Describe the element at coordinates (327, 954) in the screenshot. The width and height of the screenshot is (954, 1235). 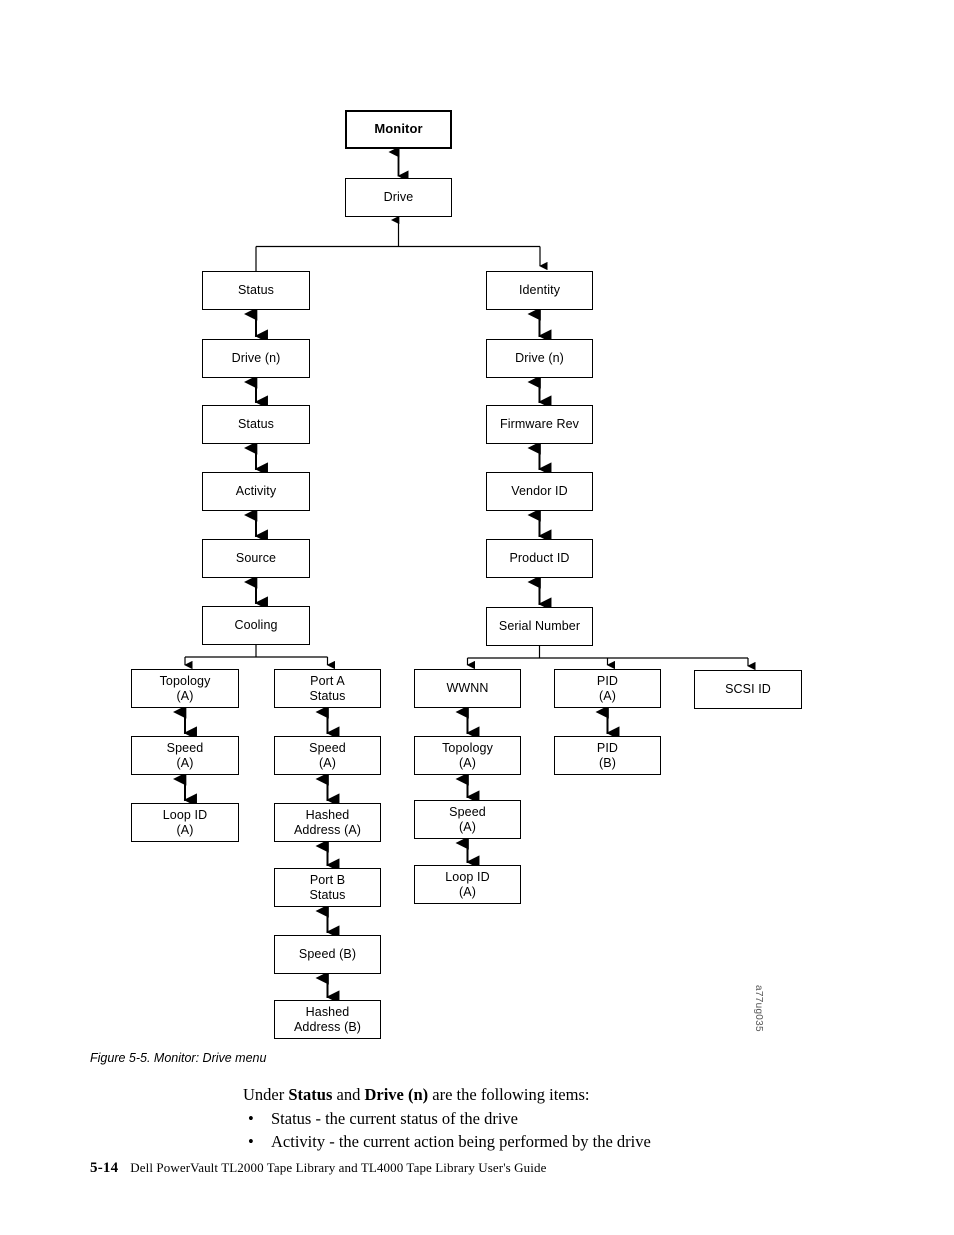
I see `node-speed-b: Speed (B)` at that location.